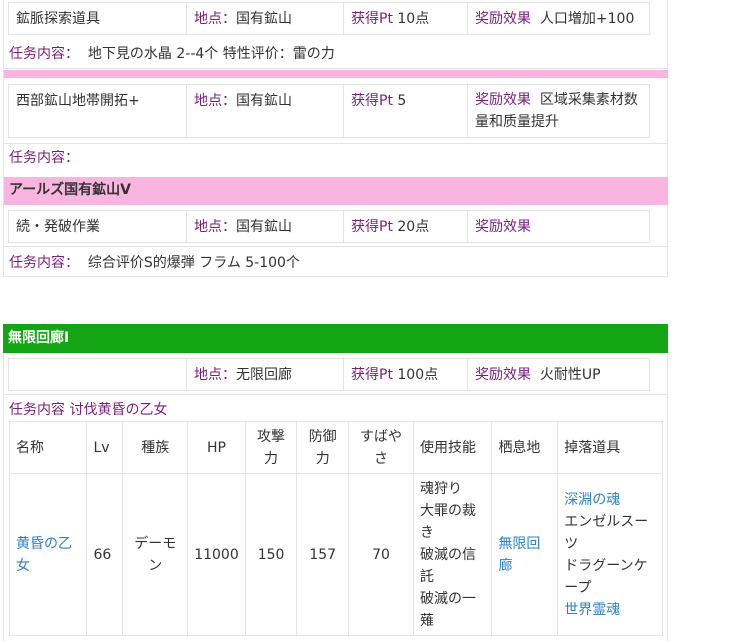  What do you see at coordinates (105, 447) in the screenshot?
I see `header-lv: Lv` at bounding box center [105, 447].